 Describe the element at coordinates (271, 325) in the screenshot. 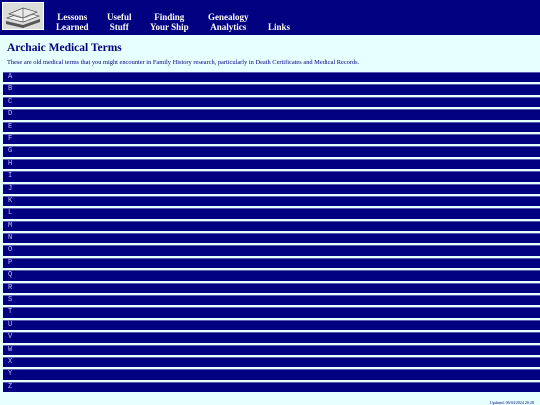

I see `letter-section-u: U` at that location.